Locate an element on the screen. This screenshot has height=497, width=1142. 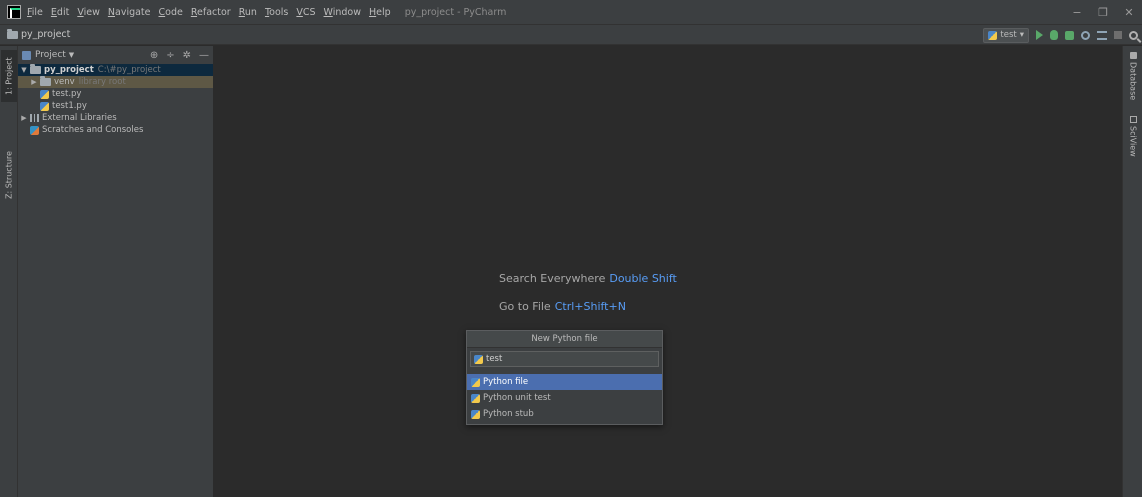
menu-refactor: Refactor is located at coordinates (211, 12).